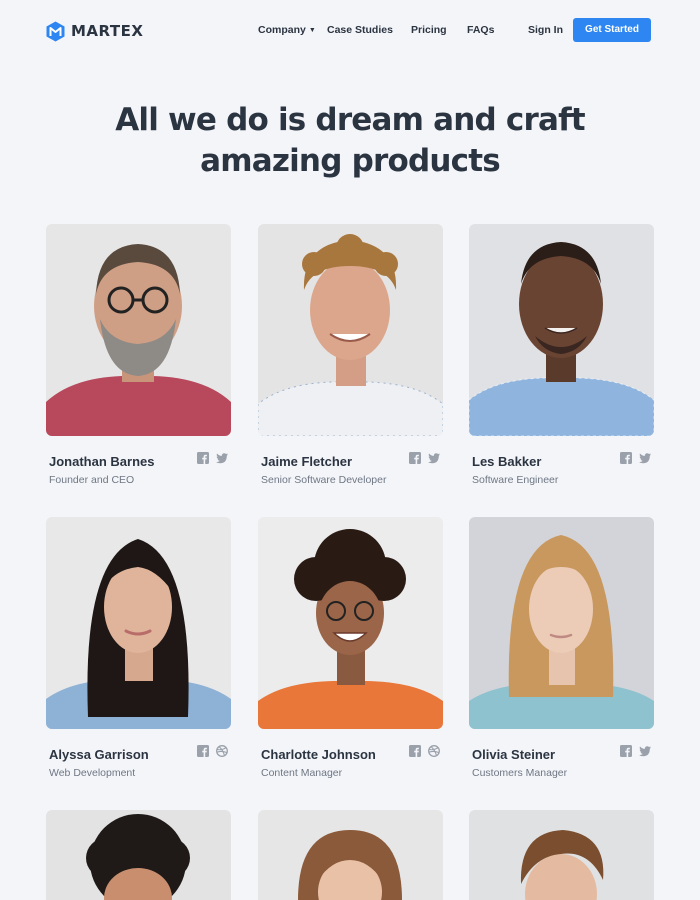 Image resolution: width=700 pixels, height=900 pixels. I want to click on team-member-card: Charlotte Johnson Content Manager, so click(350, 648).